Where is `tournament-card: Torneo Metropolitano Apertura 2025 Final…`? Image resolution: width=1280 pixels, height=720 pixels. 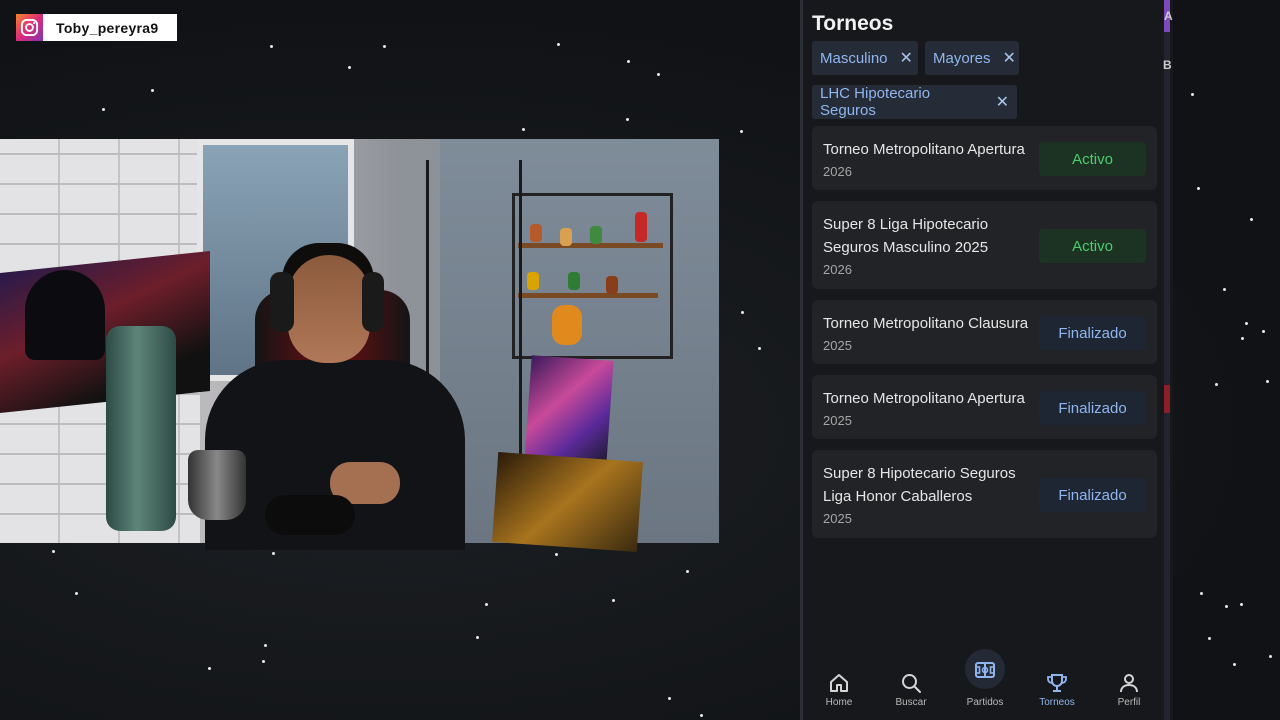
tournament-card: Torneo Metropolitano Apertura 2025 Final… is located at coordinates (984, 407).